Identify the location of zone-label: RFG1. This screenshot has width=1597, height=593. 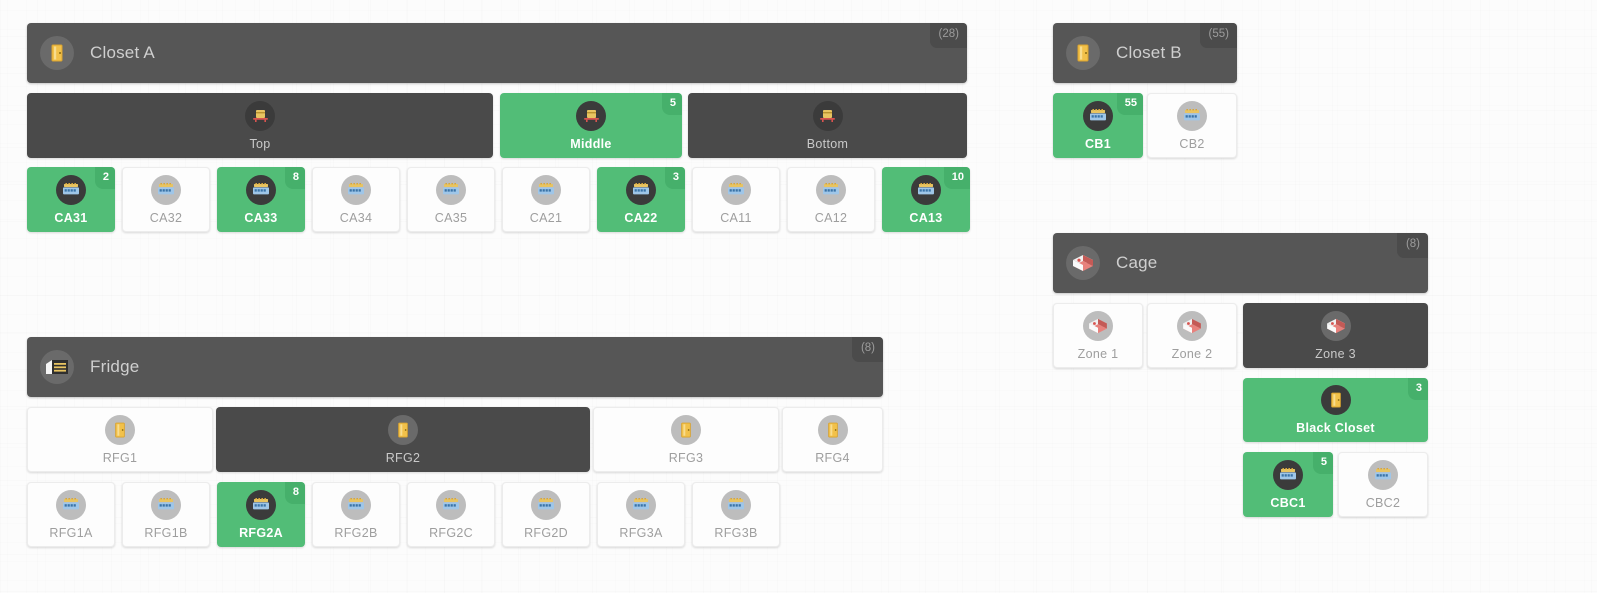
(120, 457).